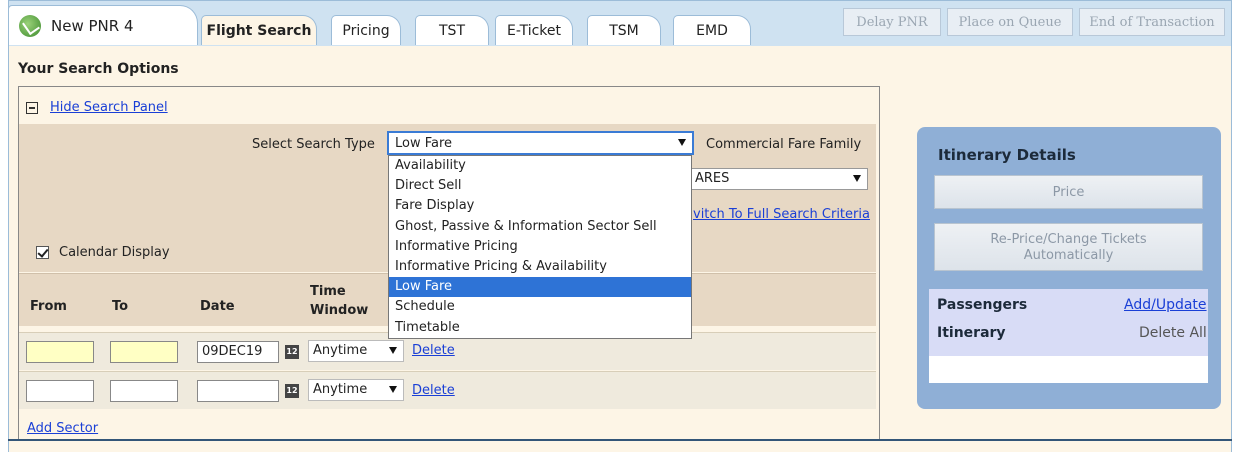 This screenshot has width=1240, height=452. I want to click on tab-tsm: TSM, so click(624, 30).